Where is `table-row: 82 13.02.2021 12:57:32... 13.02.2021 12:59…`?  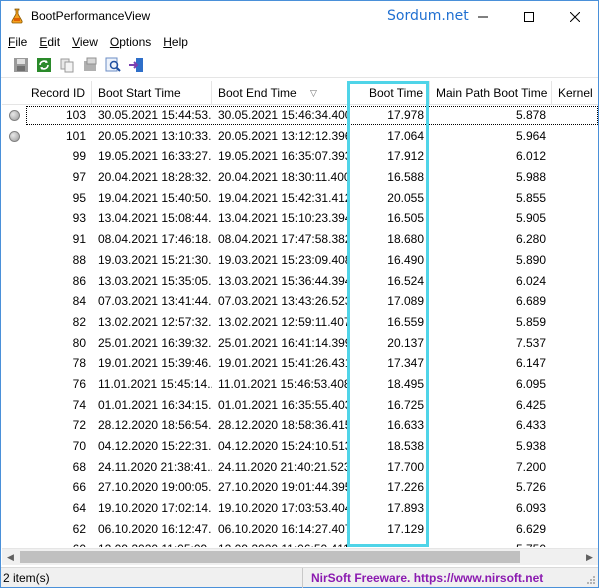 table-row: 82 13.02.2021 12:57:32... 13.02.2021 12:59… is located at coordinates (300, 322).